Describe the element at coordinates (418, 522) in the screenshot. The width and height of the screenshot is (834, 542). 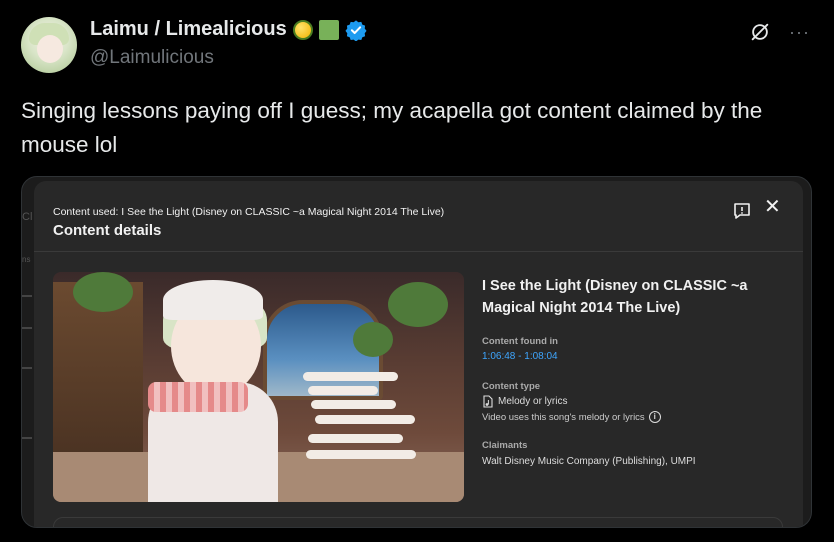
I see `bottom-card` at that location.